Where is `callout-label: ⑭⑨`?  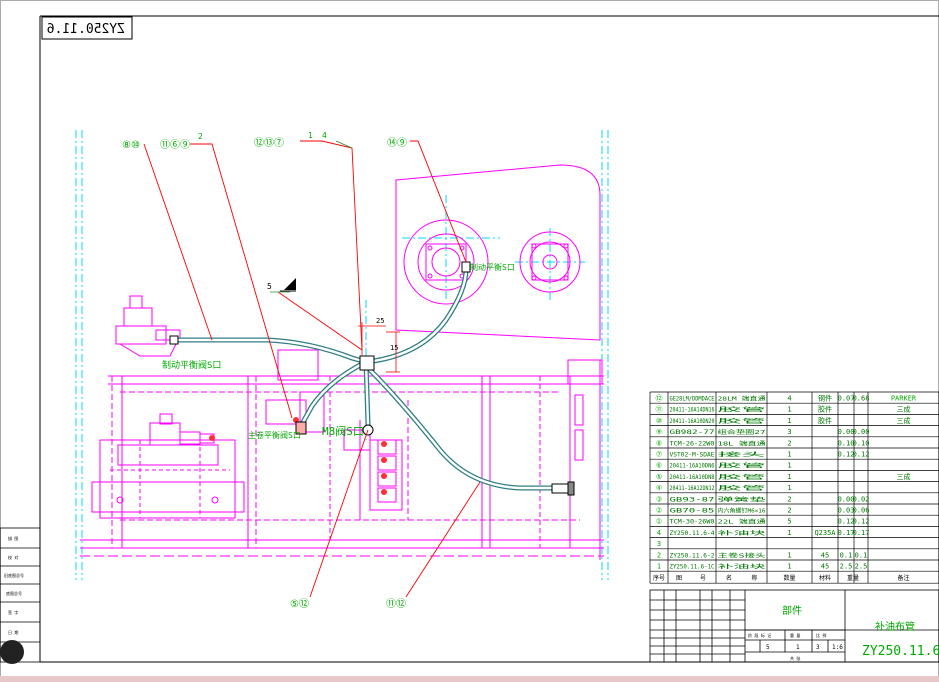
callout-label: ⑭⑨ is located at coordinates (397, 143).